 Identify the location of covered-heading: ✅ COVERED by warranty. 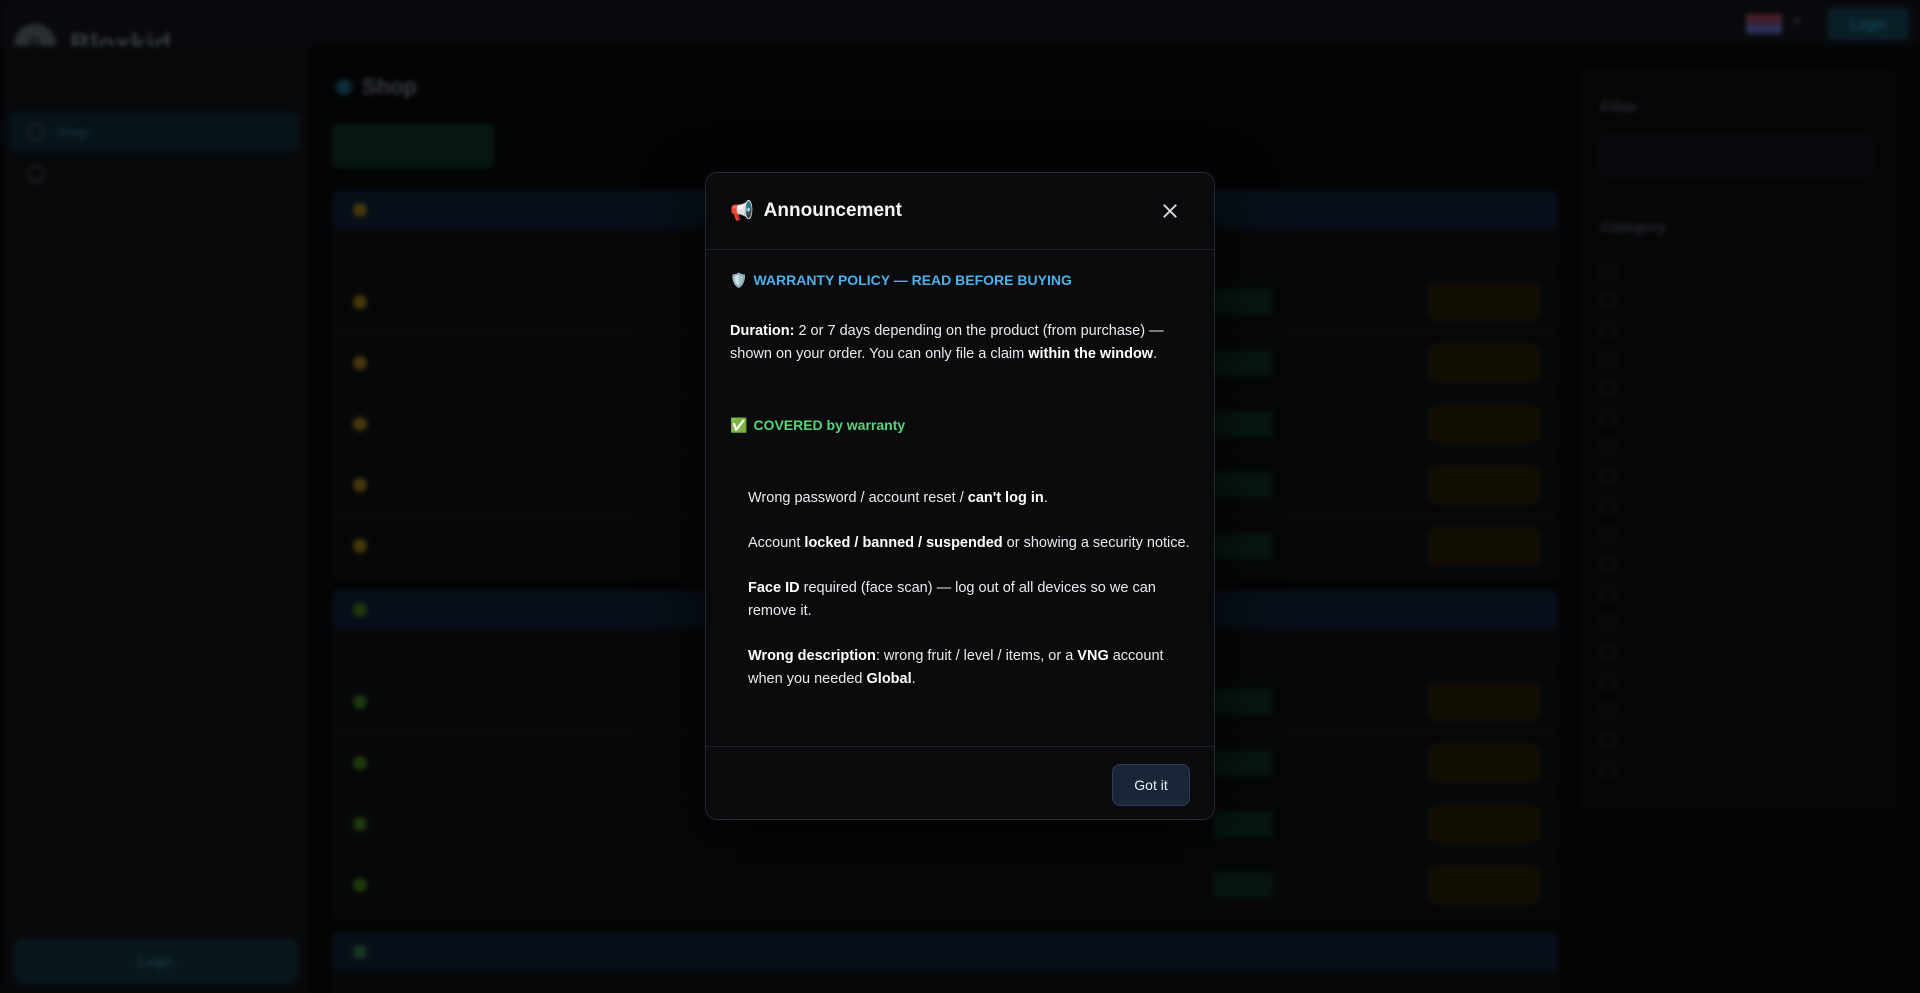
(961, 425).